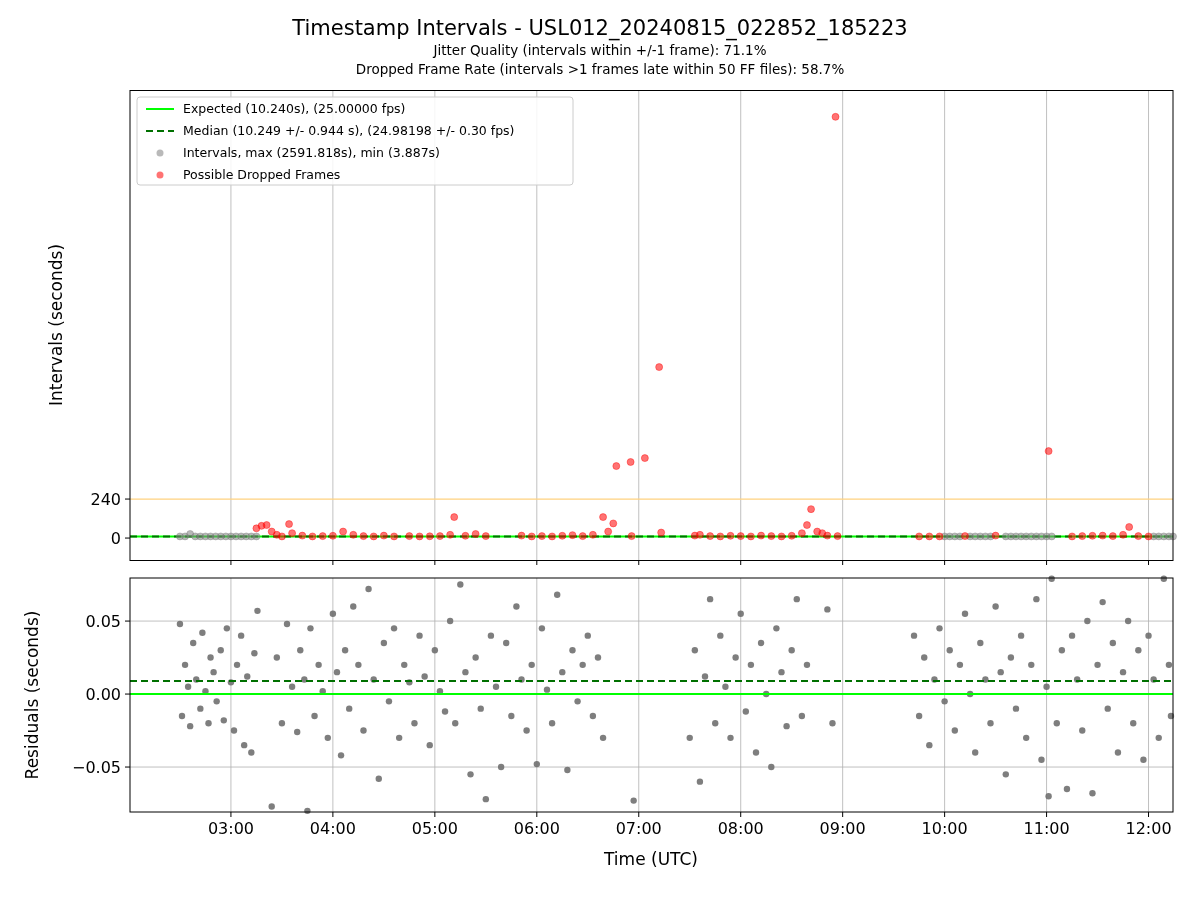  I want to click on axis-title: Time (UTC), so click(651, 859).